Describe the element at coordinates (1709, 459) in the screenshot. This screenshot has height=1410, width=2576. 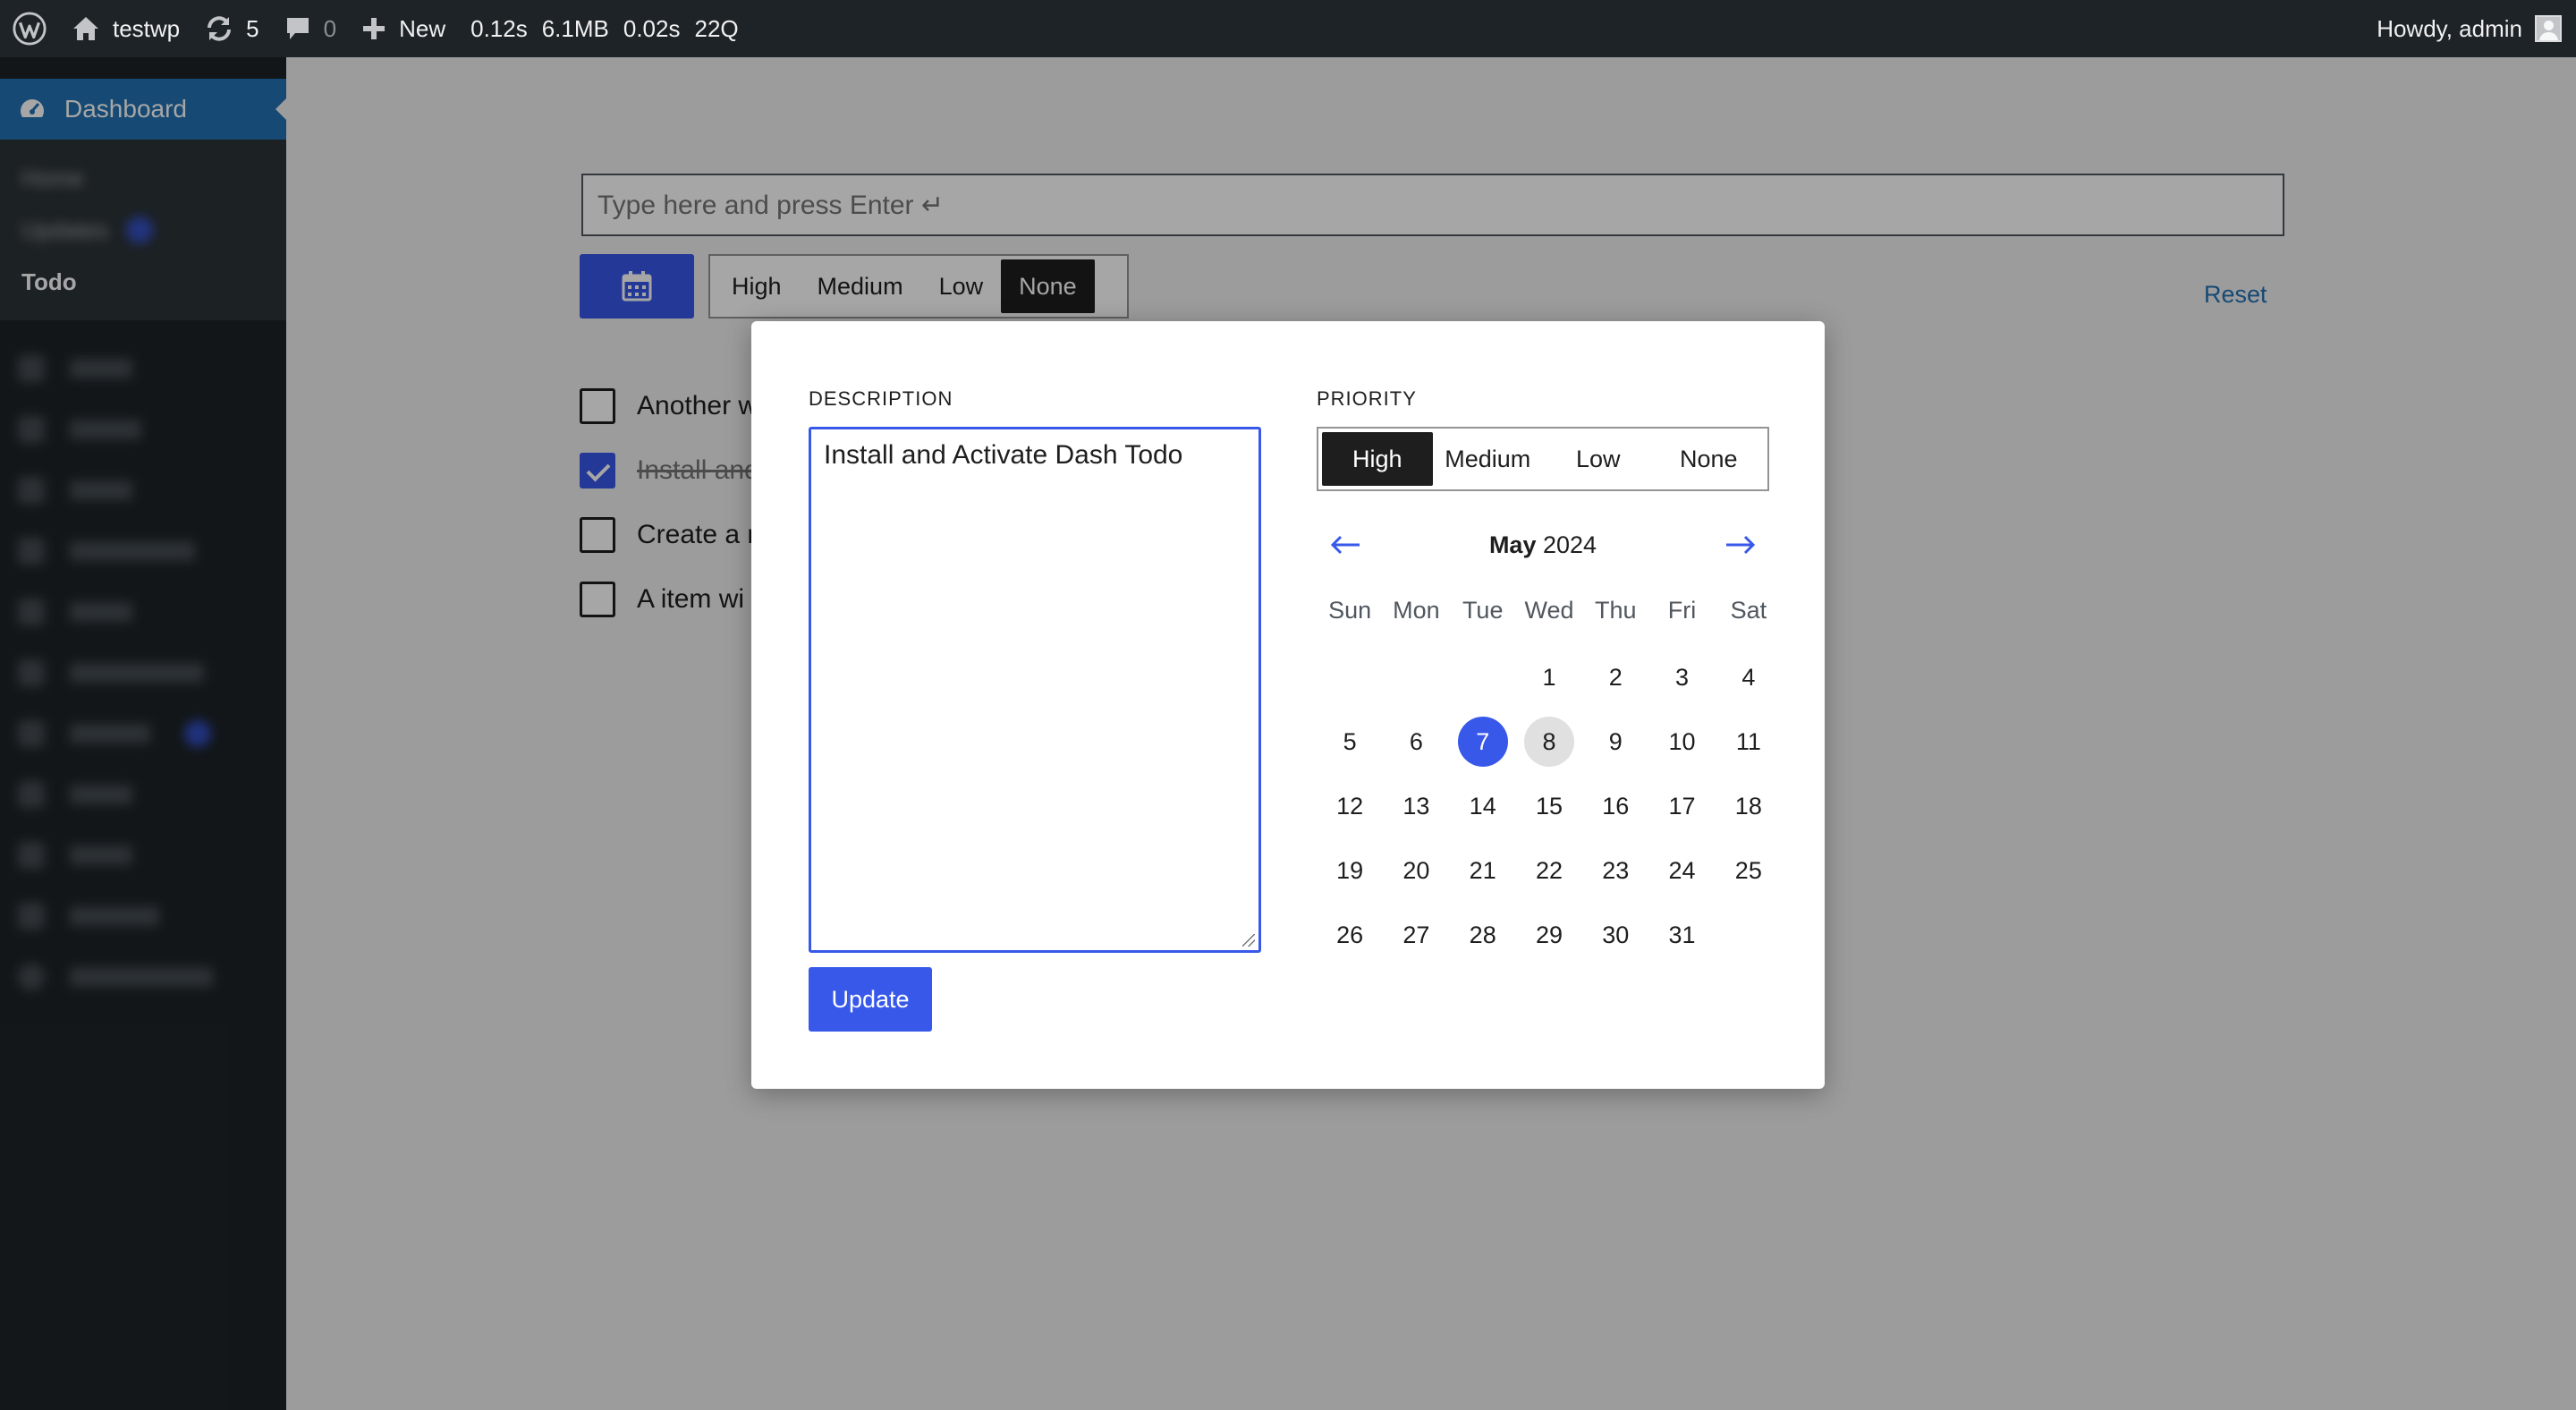
I see `modal-priority-none: None` at that location.